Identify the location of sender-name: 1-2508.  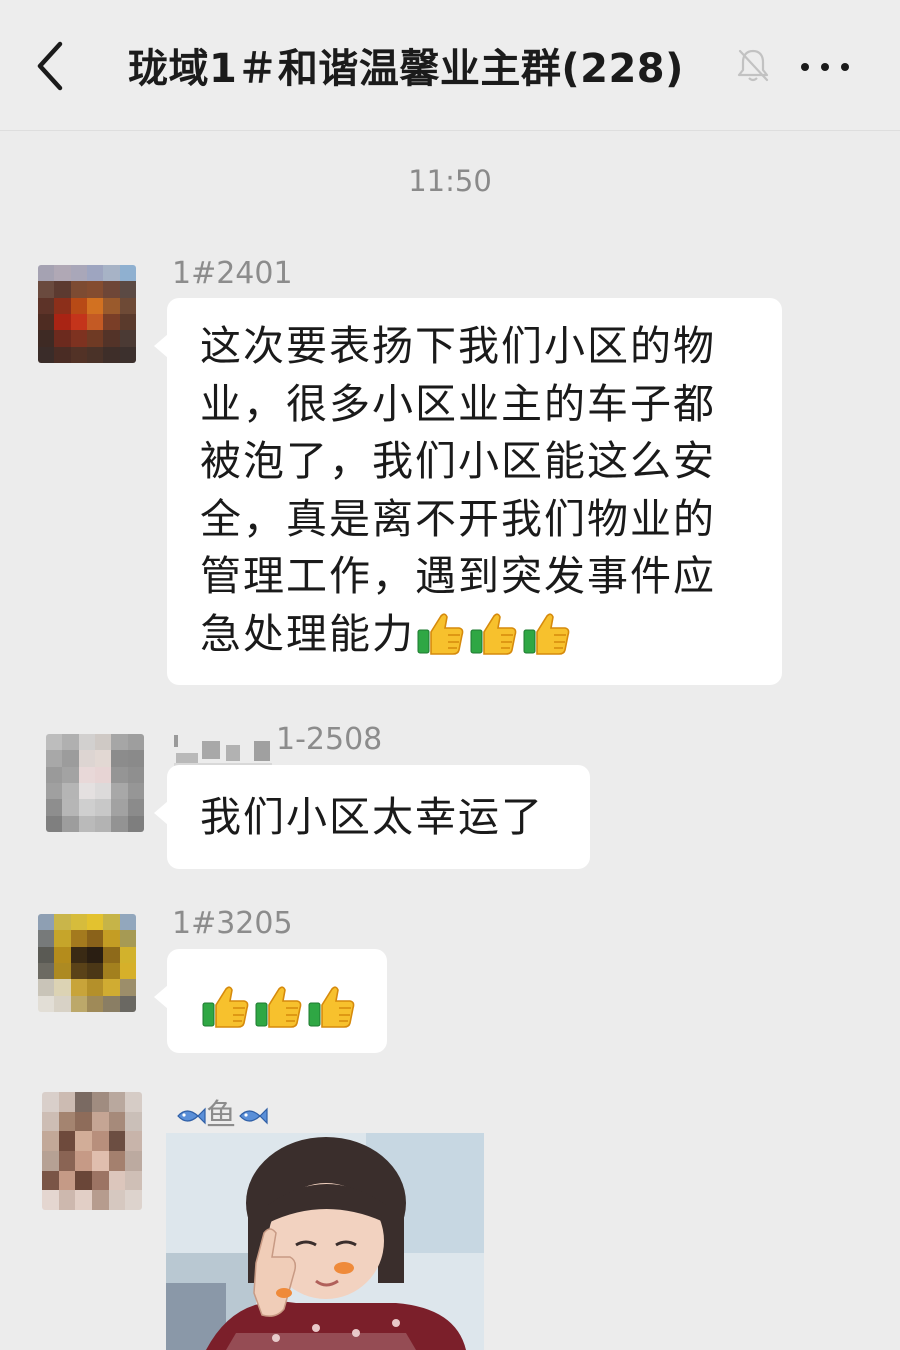
(329, 739).